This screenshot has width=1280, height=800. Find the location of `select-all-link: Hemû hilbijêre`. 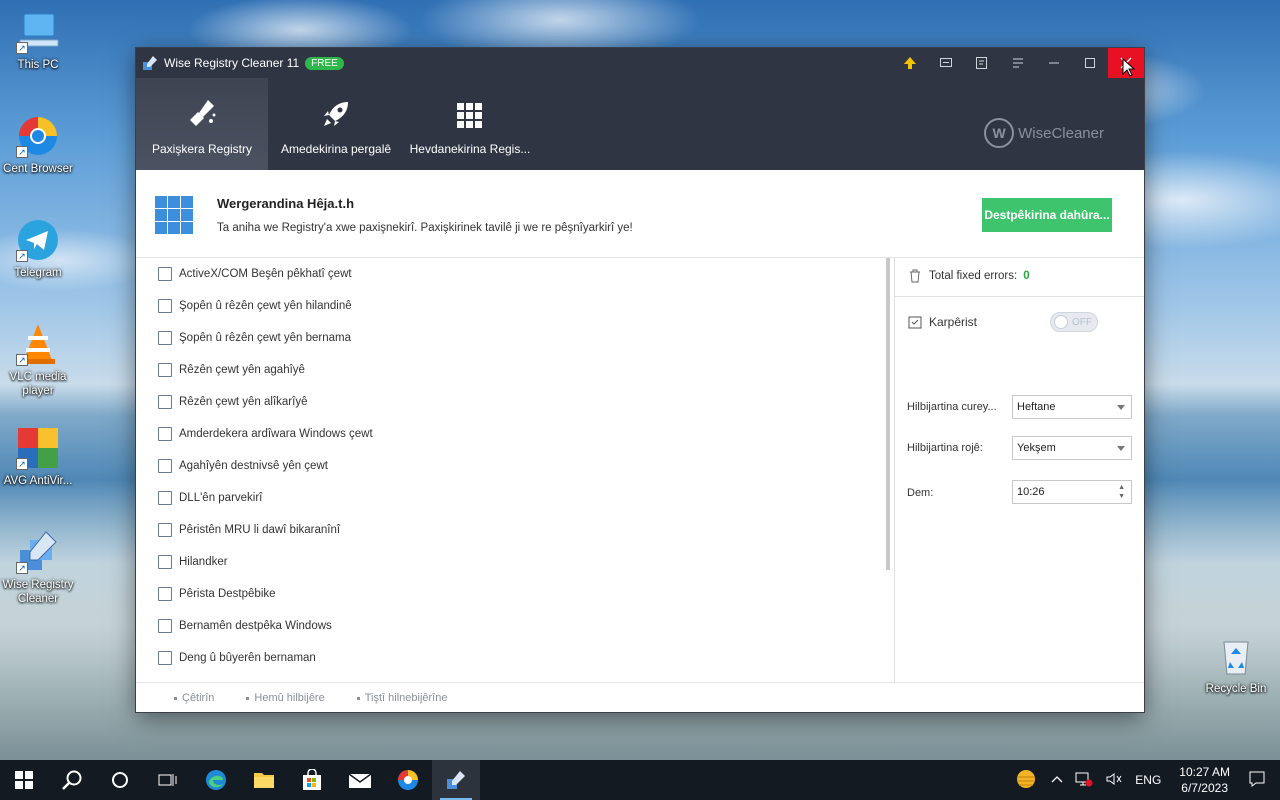

select-all-link: Hemû hilbijêre is located at coordinates (285, 698).